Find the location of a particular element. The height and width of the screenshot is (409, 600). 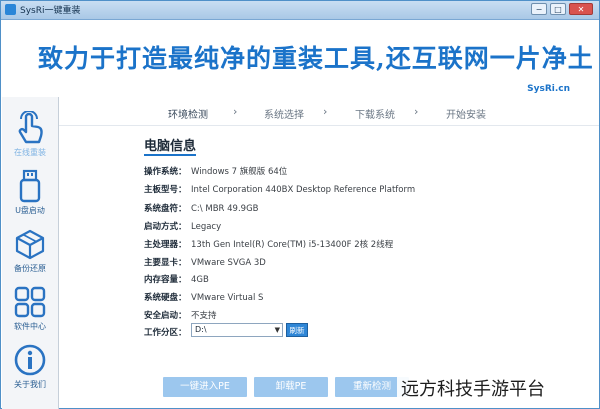

sidebar-item-online-reinstall: 在线重装 is located at coordinates (30, 134).